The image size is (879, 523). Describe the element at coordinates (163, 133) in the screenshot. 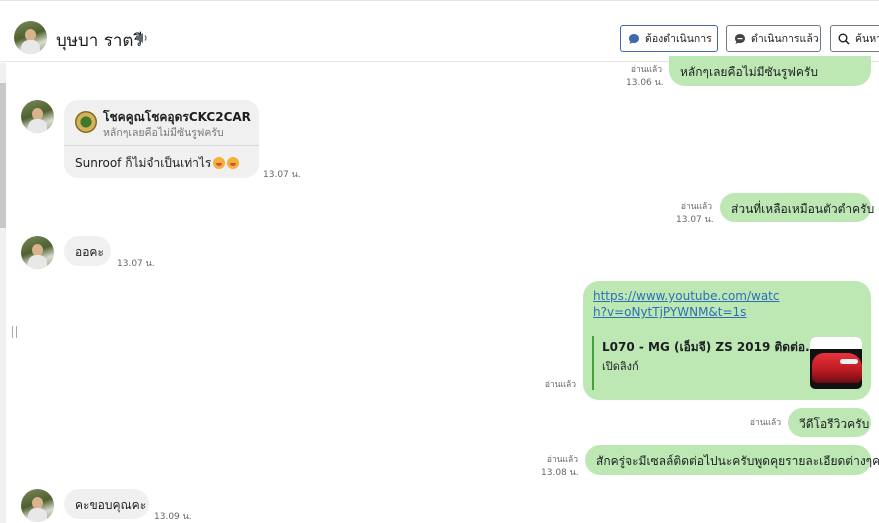

I see `quoted-text: หลักๆเลยคือไม่มีซันรูฟครับ` at that location.